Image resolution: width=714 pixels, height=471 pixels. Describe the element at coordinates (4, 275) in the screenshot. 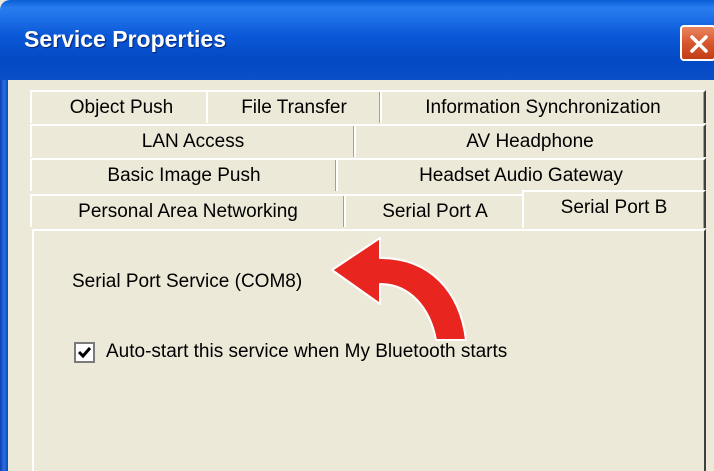

I see `window-left-border` at that location.